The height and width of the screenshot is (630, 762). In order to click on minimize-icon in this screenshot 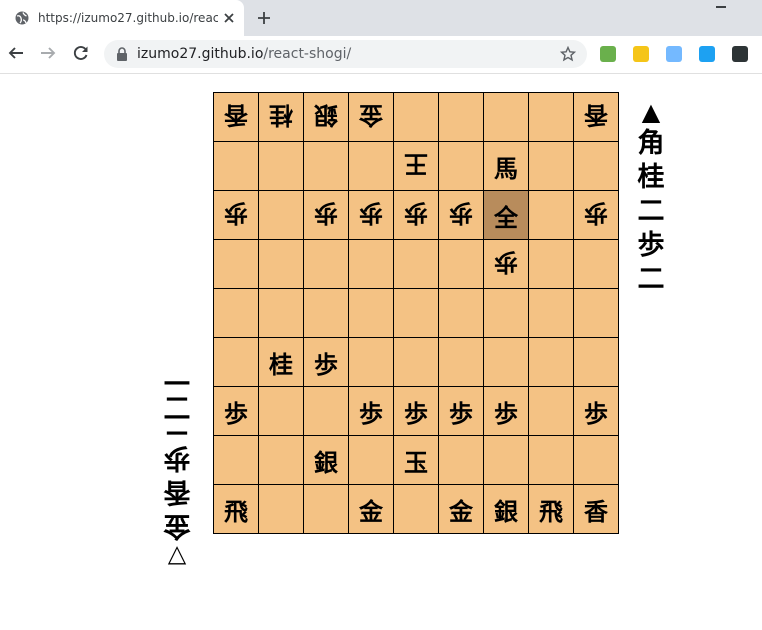, I will do `click(721, 7)`.